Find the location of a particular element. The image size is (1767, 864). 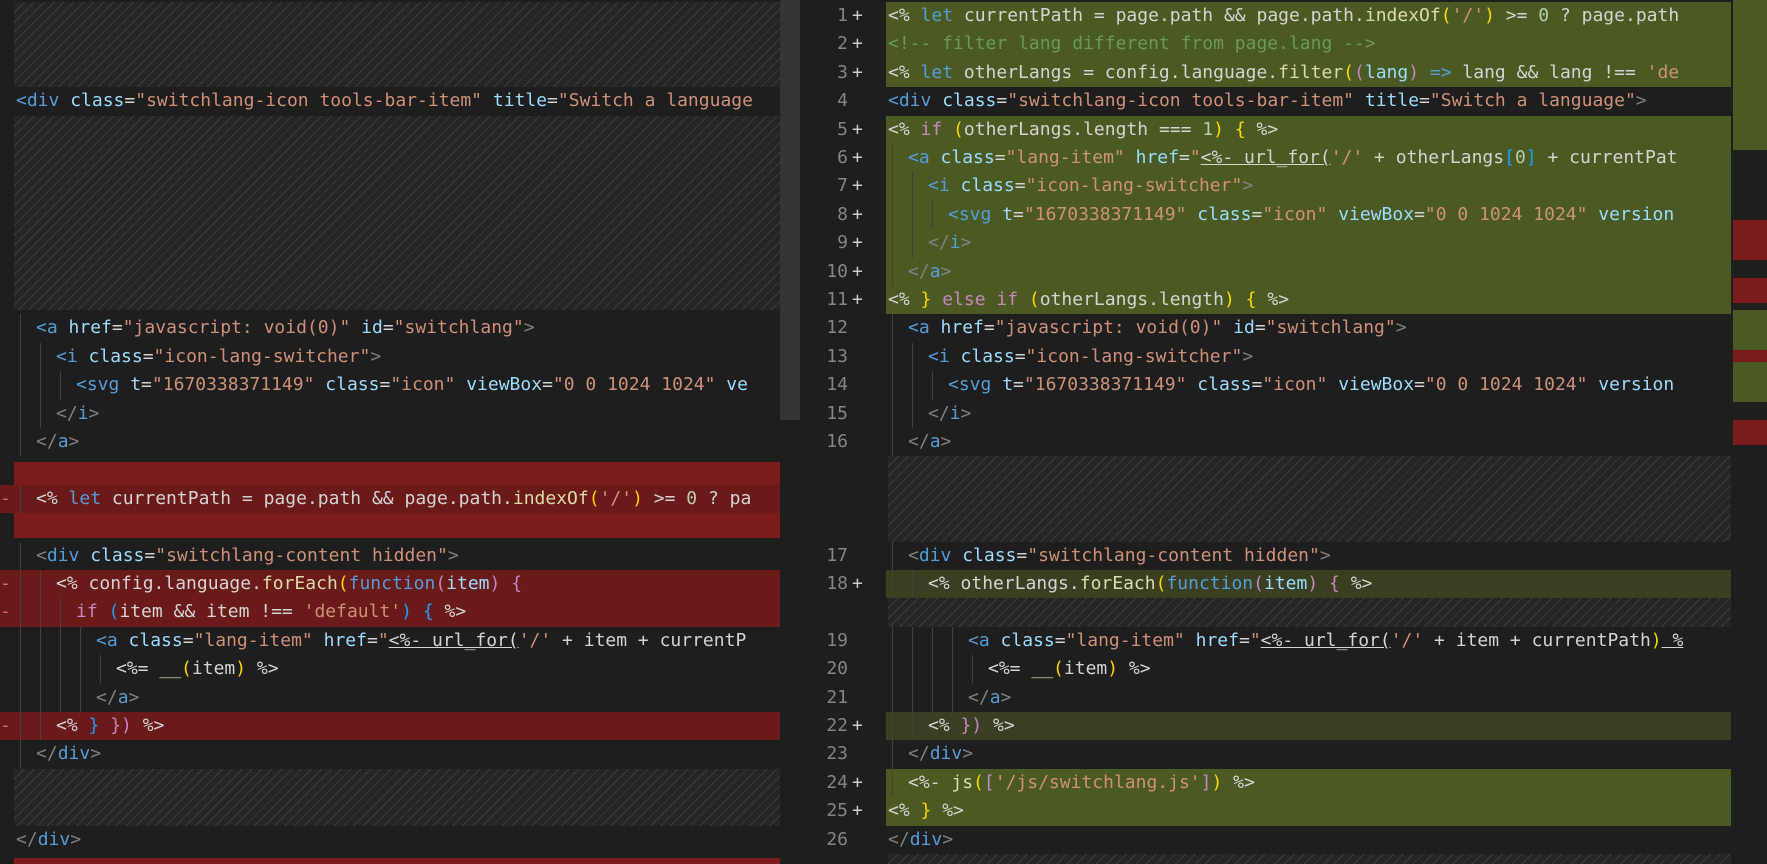

code-line: <div class="switchlang-content hidden"> is located at coordinates (390, 555).